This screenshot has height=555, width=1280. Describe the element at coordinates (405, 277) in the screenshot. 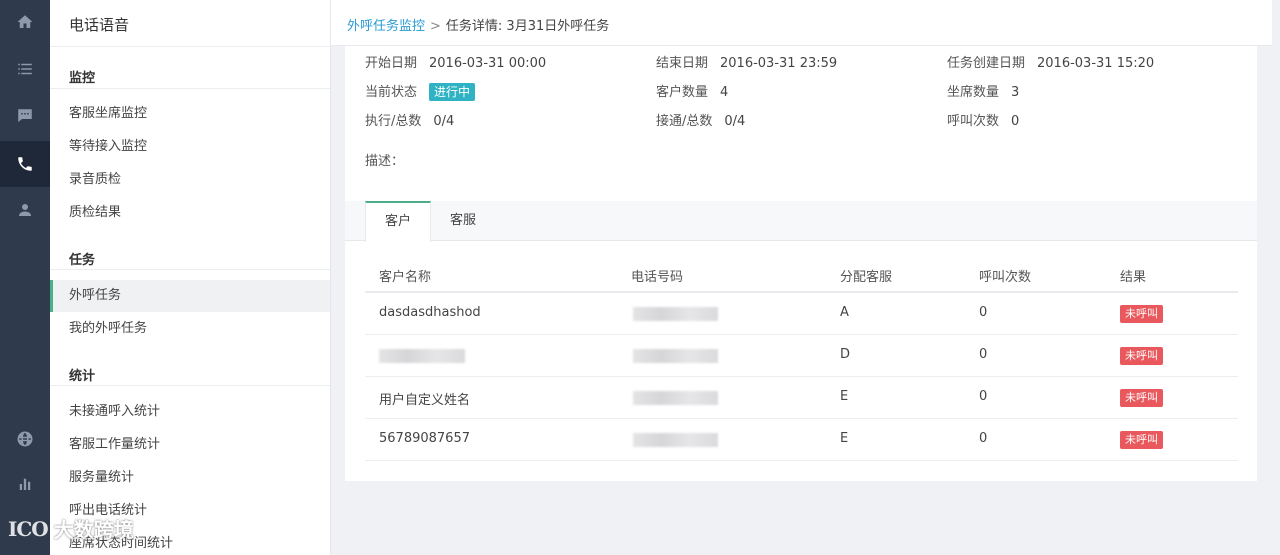

I see `column-header-name: 客户名称` at that location.